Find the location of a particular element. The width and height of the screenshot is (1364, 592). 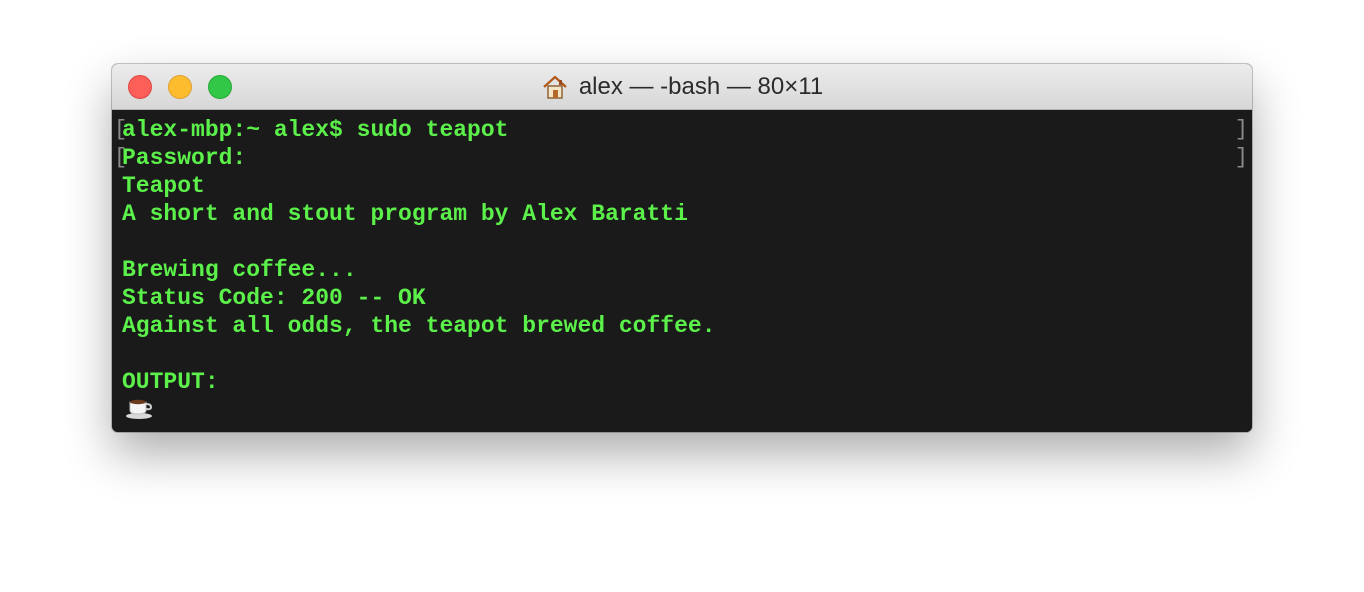

output-line: Status Code: 200 -- OK is located at coordinates (274, 298).